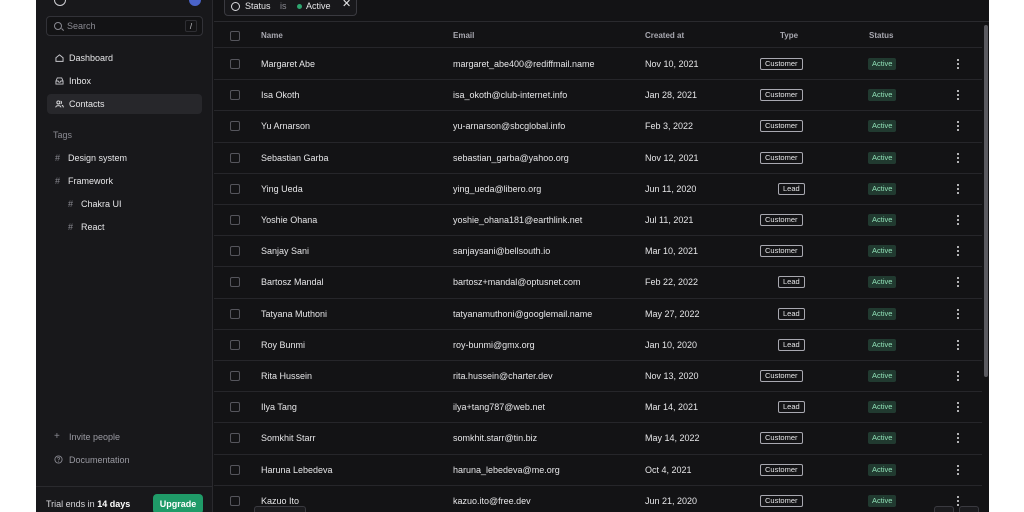 The image size is (1024, 512). What do you see at coordinates (672, 157) in the screenshot?
I see `created-date: Nov 12, 2021` at bounding box center [672, 157].